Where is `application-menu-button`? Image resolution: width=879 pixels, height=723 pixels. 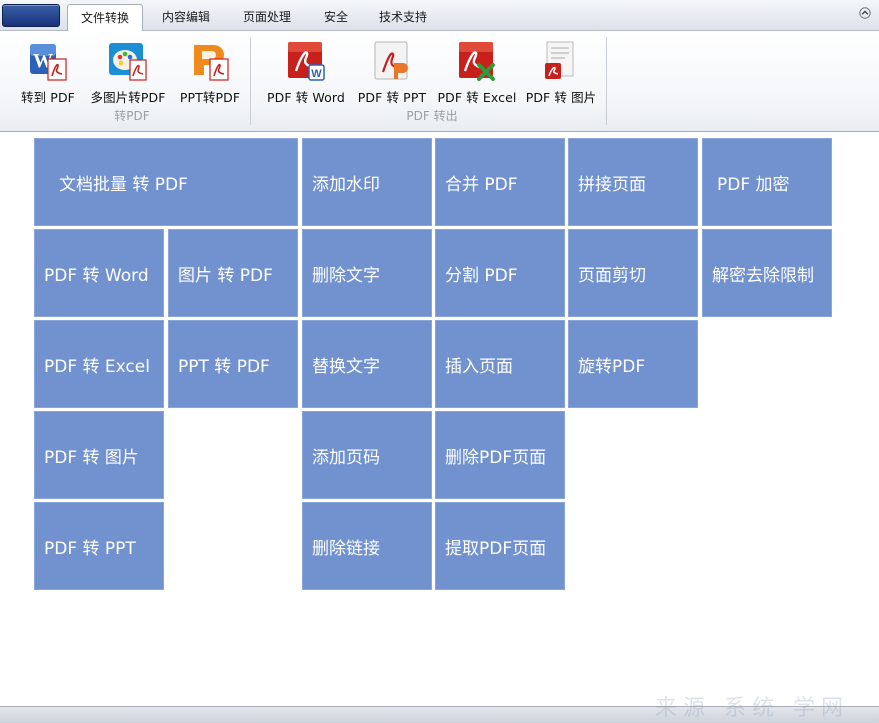
application-menu-button is located at coordinates (31, 15).